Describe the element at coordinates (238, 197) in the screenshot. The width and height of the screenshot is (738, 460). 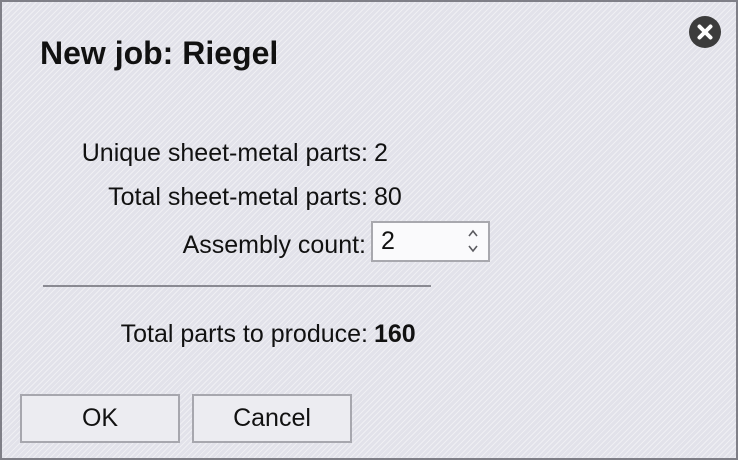
I see `total-parts-label: Total sheet-metal parts:` at that location.